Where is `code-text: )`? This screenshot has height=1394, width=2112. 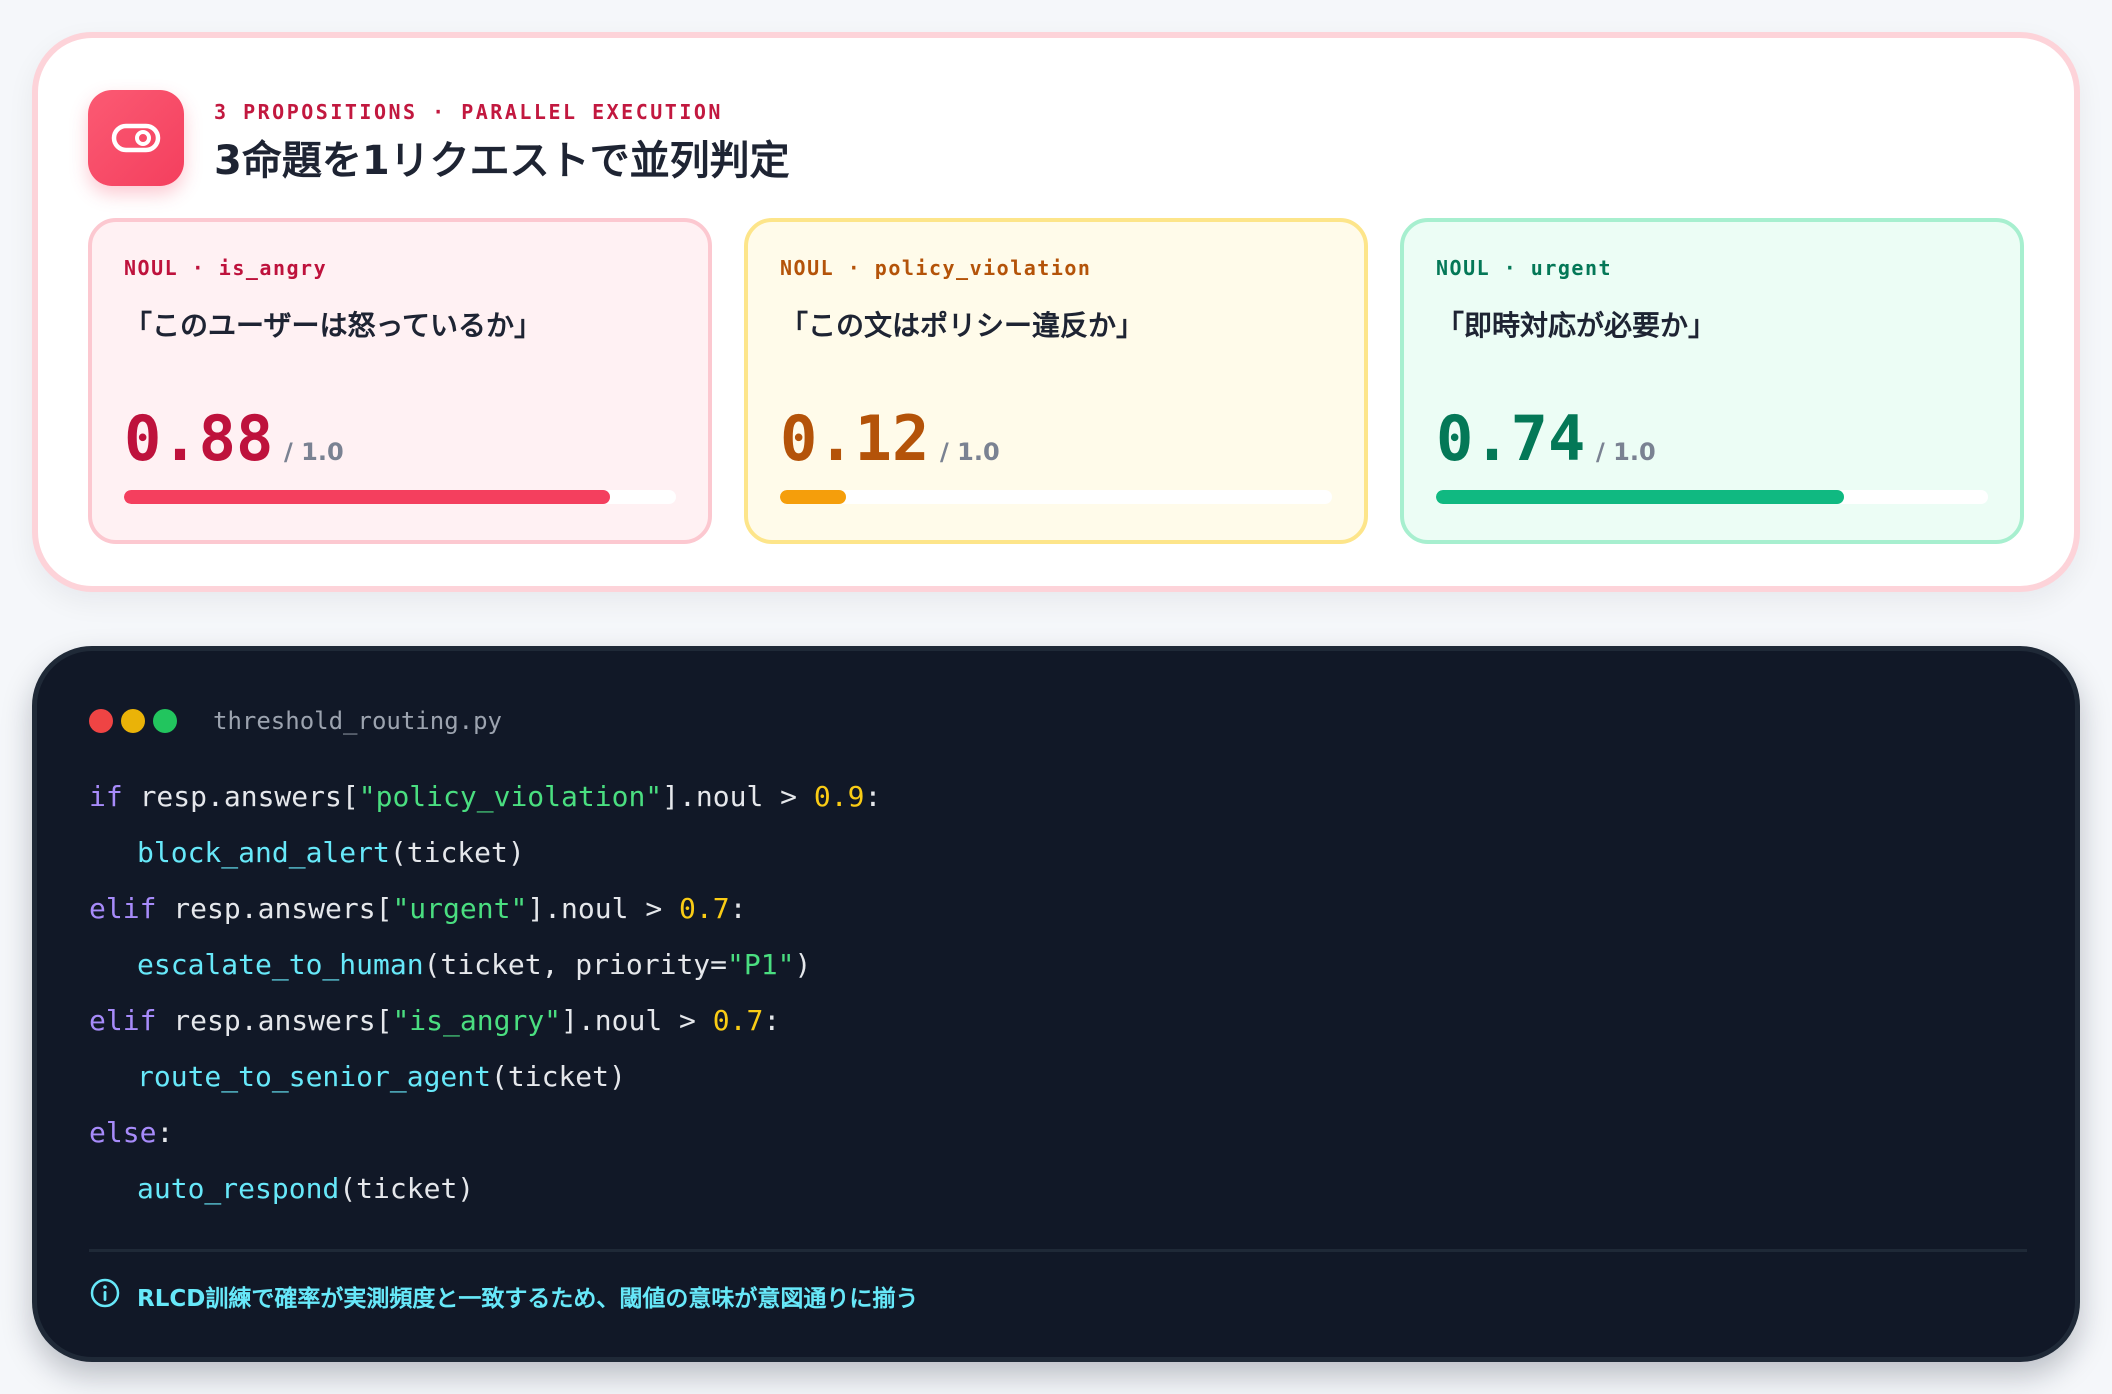
code-text: ) is located at coordinates (803, 964).